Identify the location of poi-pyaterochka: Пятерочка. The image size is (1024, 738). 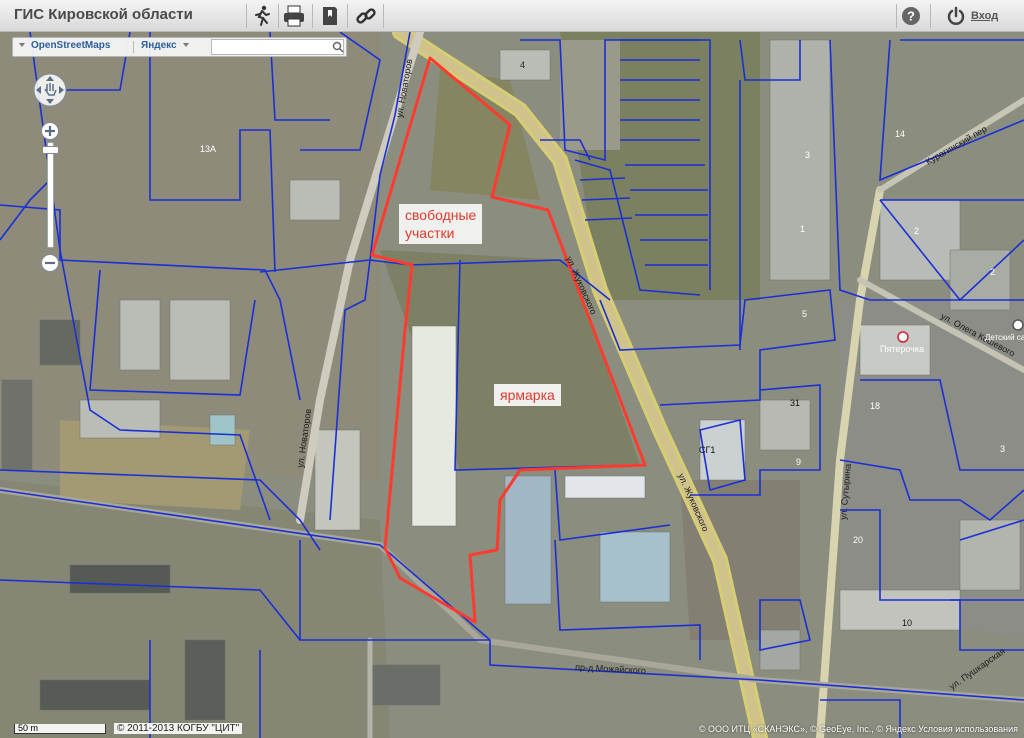
(902, 349).